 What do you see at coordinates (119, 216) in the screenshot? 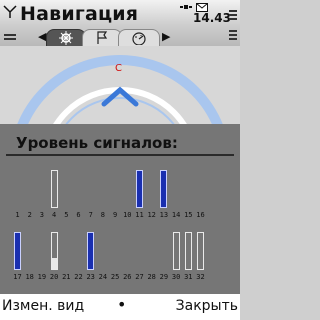
I see `satellite-numbers-row-1: 1 2 3 4 5 6 7 8 9 10 11 12 13 14 15 16` at bounding box center [119, 216].